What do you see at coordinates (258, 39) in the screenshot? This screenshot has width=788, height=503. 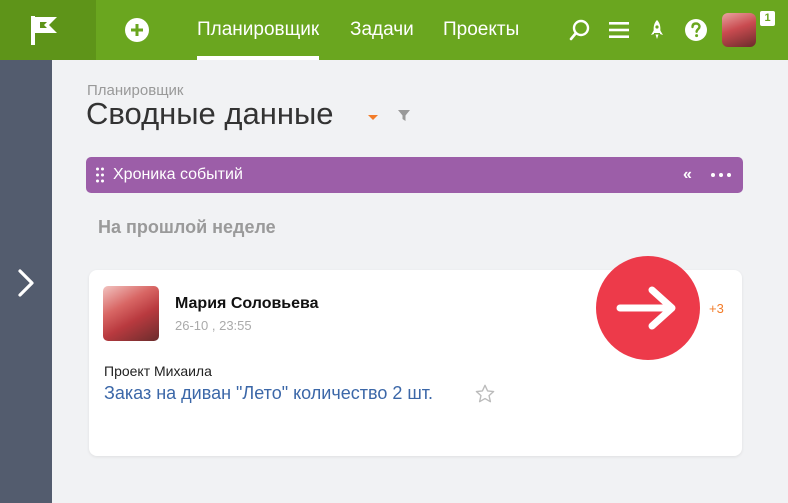 I see `tab-planner: Планировщик` at bounding box center [258, 39].